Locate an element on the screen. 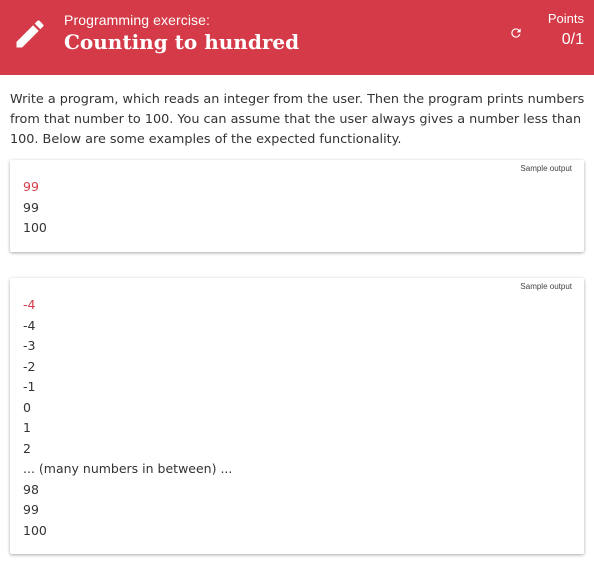  pencil-icon is located at coordinates (30, 34).